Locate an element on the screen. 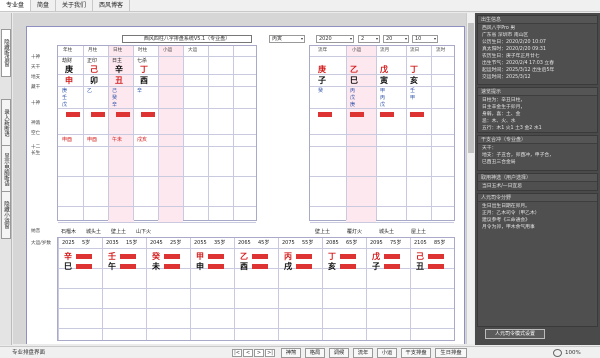 The image size is (600, 358). birthday-paipan-button: 生日排盘 is located at coordinates (451, 353).